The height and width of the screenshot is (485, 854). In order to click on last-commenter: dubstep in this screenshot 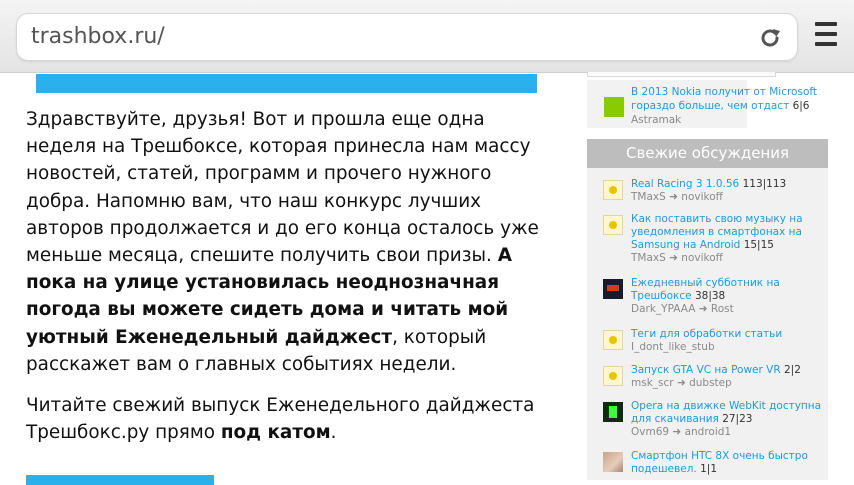, I will do `click(710, 383)`.